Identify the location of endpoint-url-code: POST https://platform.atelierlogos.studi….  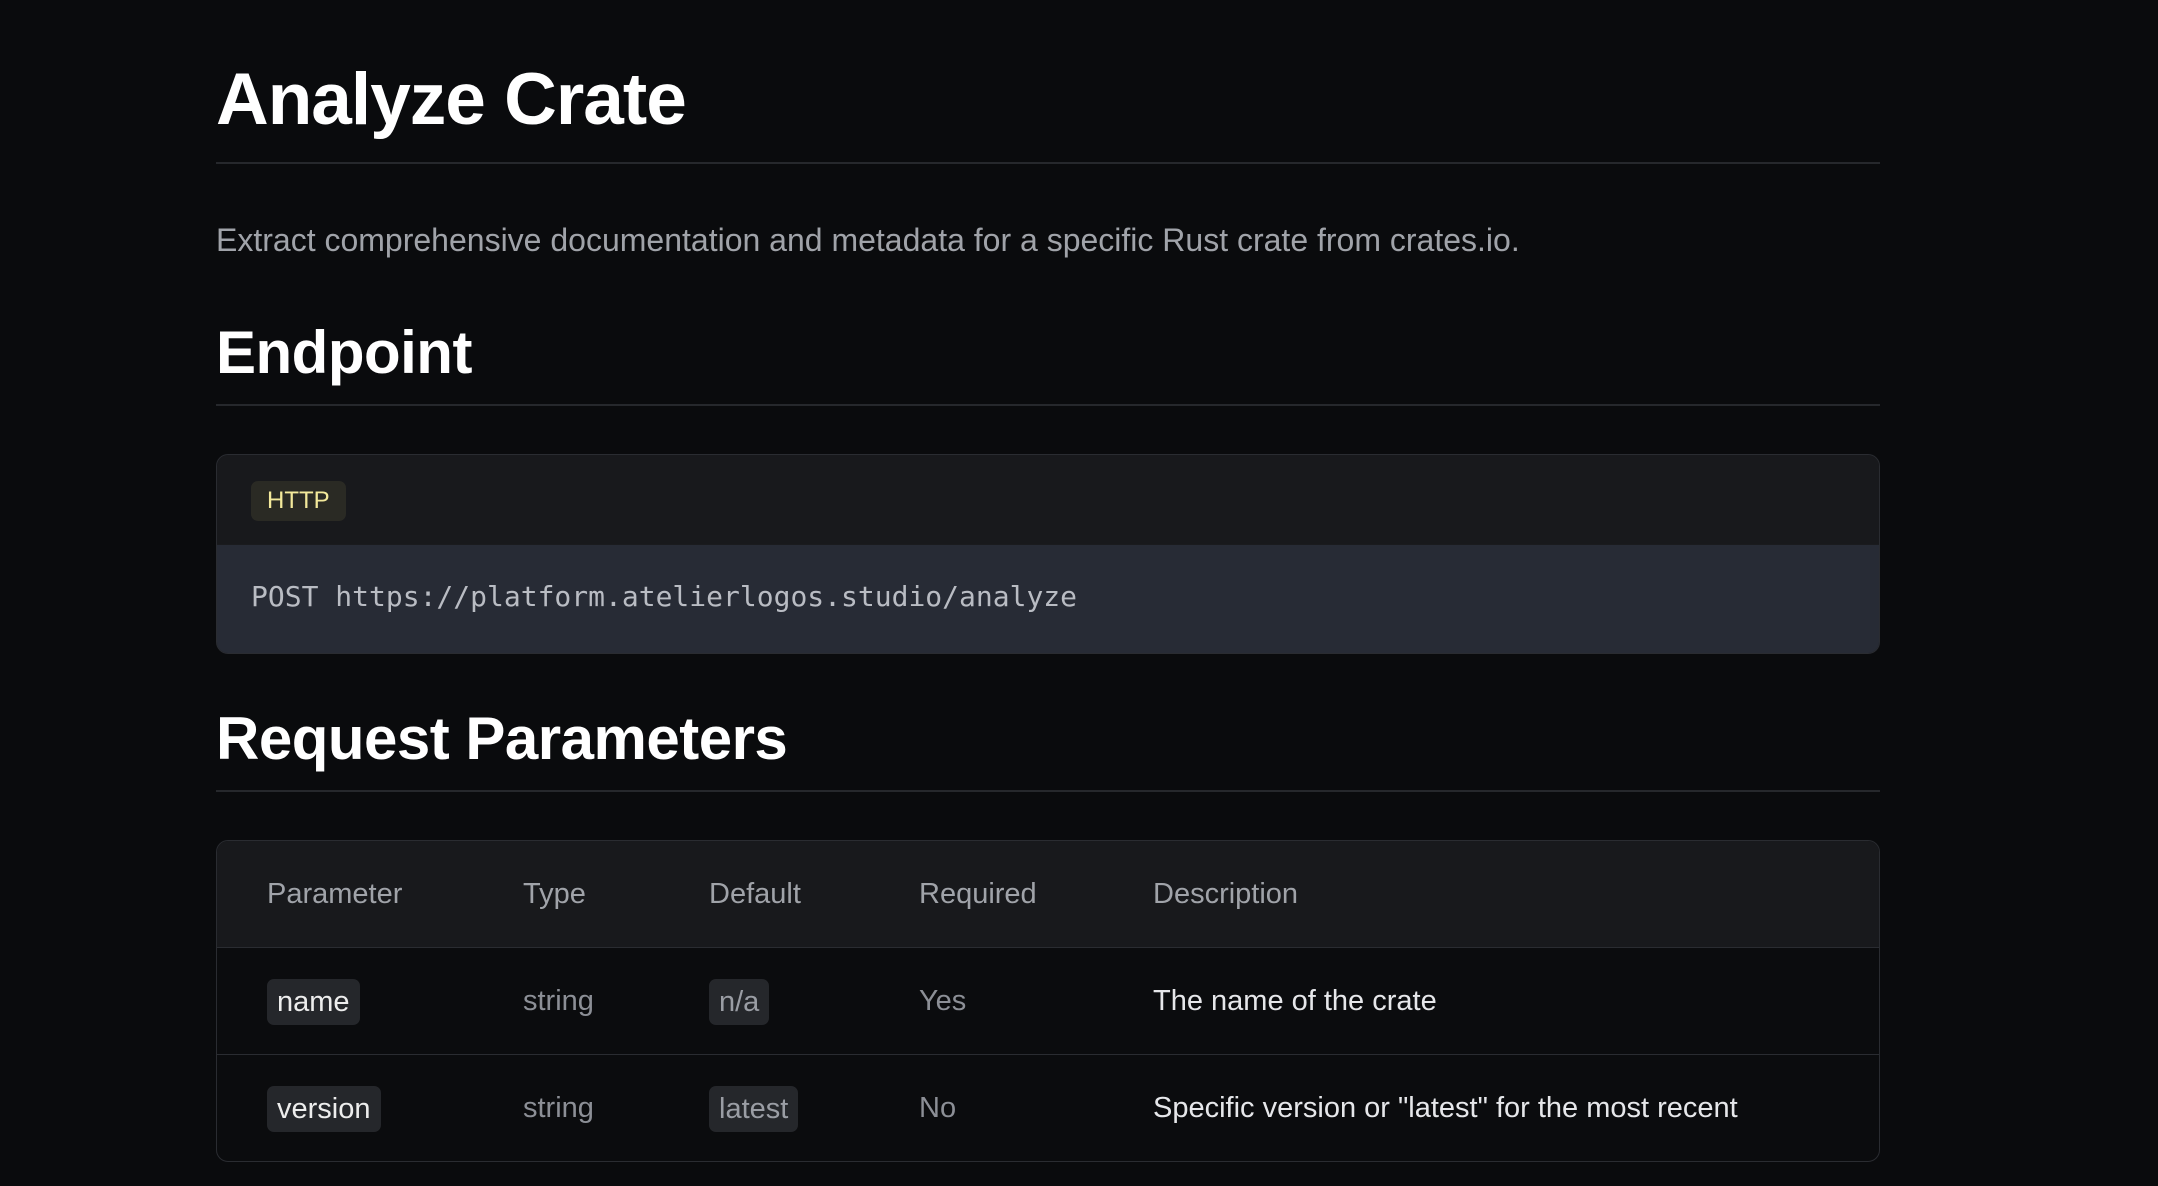
(664, 597).